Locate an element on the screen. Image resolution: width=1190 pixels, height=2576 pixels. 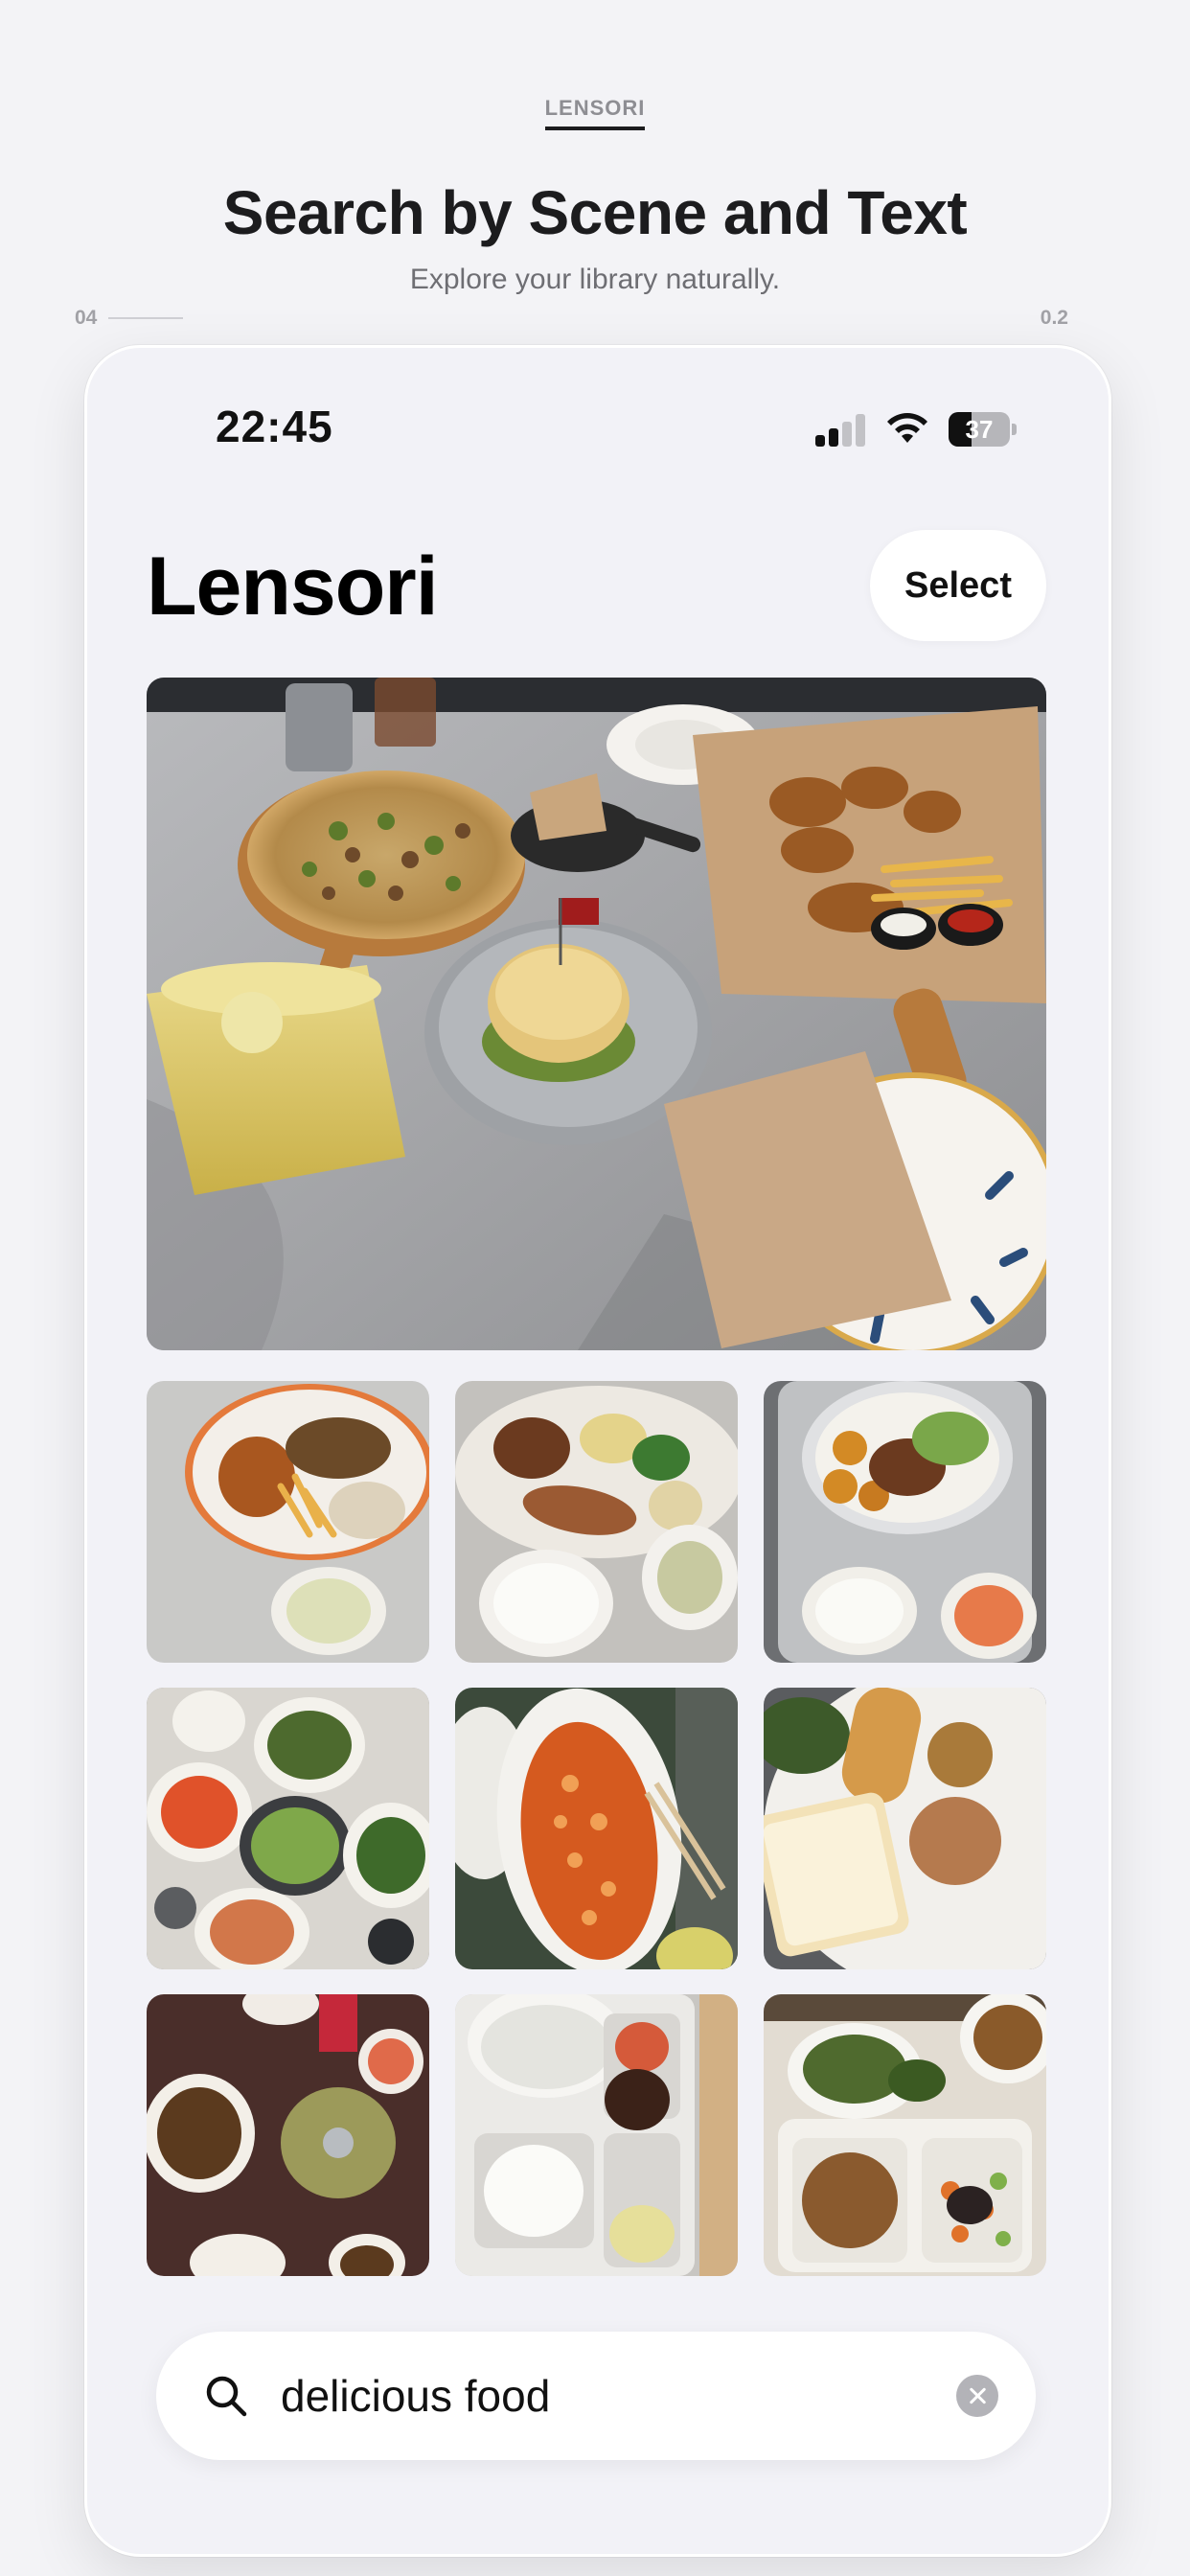
select-button: Select is located at coordinates (958, 585).